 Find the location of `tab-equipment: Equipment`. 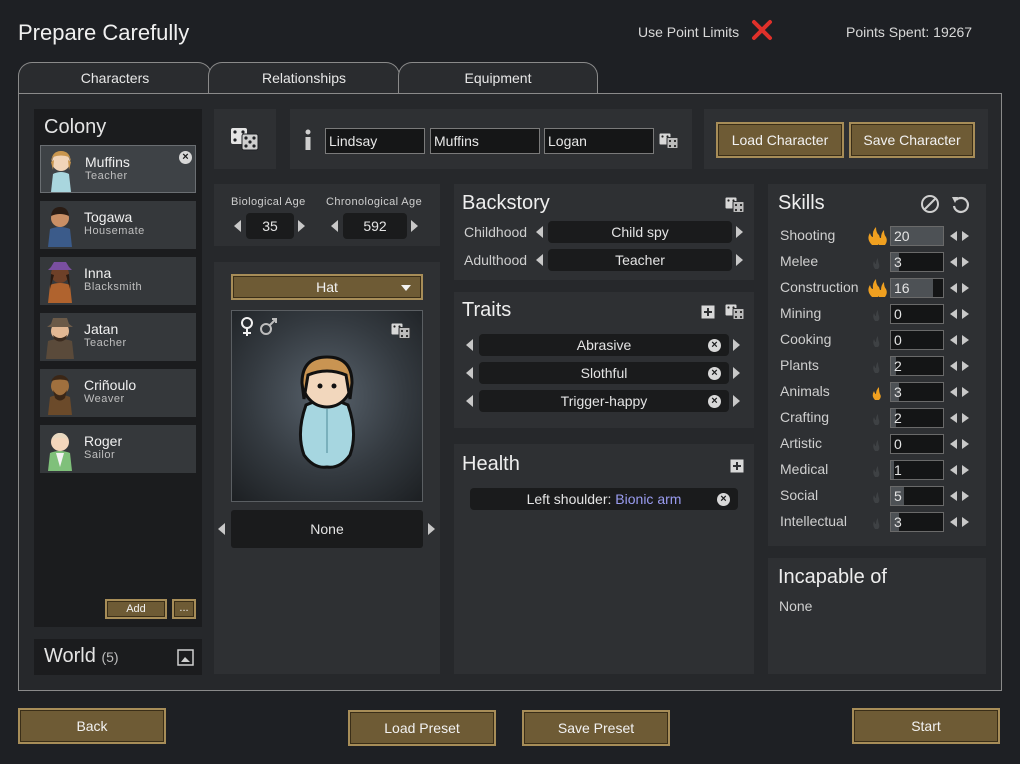

tab-equipment: Equipment is located at coordinates (498, 79).